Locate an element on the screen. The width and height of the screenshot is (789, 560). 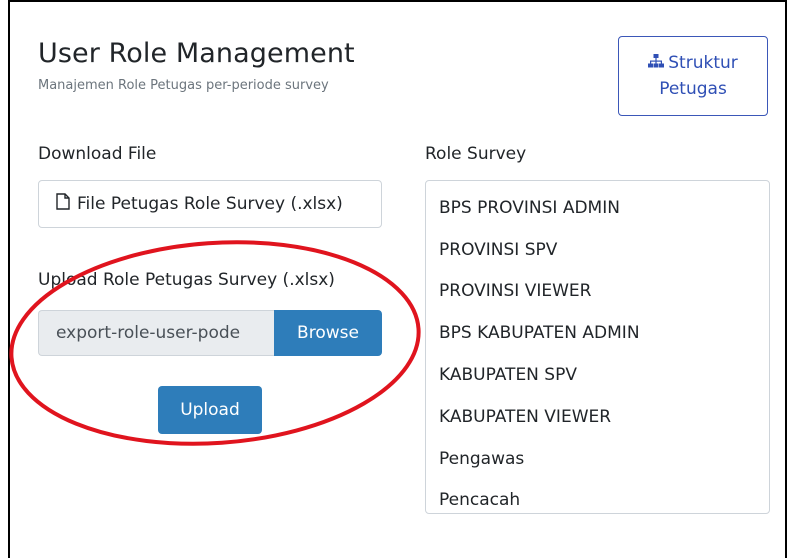
browse-button: Browse is located at coordinates (328, 333).